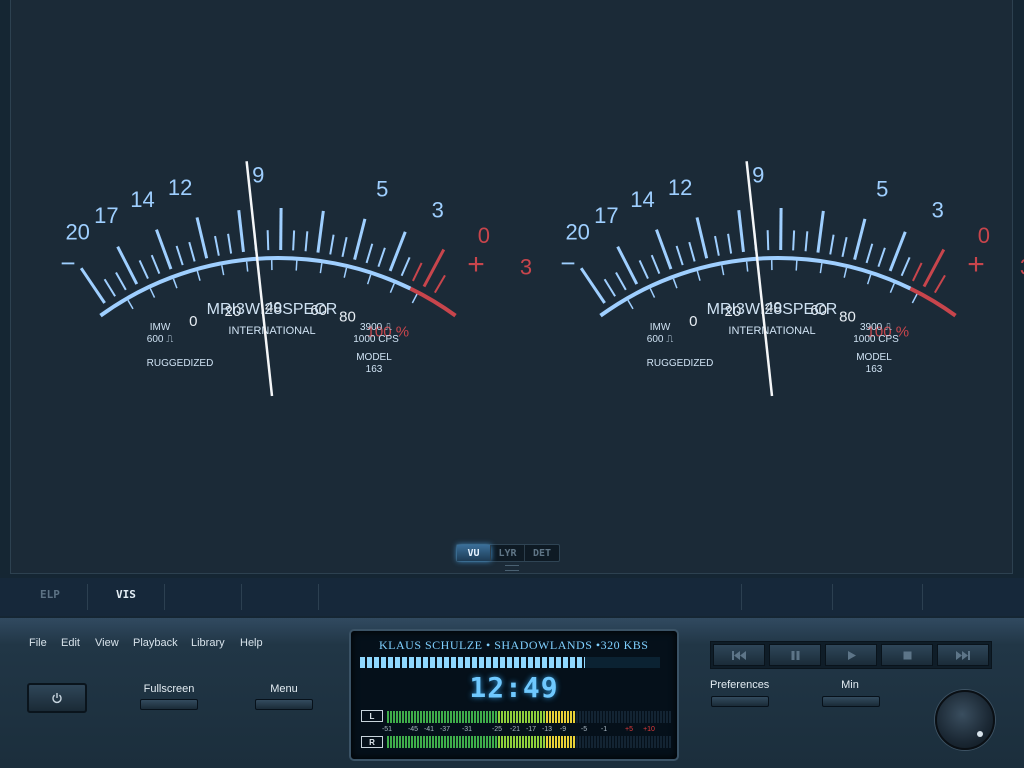 The image size is (1024, 768). Describe the element at coordinates (567, 263) in the screenshot. I see `meter-minus-sign: −` at that location.